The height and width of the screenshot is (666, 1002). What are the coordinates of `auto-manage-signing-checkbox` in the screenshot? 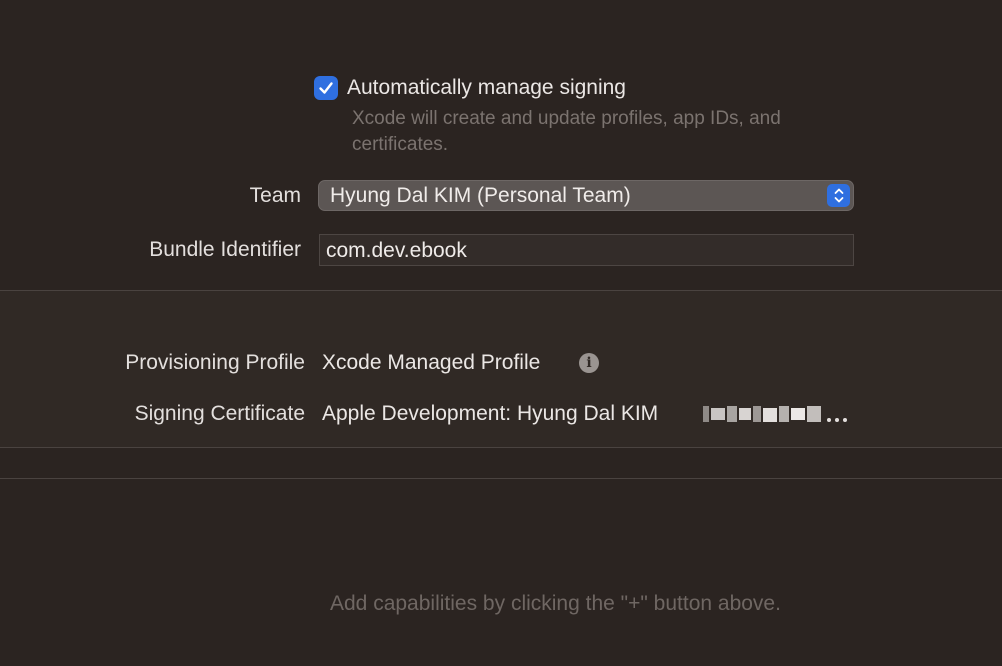 It's located at (326, 88).